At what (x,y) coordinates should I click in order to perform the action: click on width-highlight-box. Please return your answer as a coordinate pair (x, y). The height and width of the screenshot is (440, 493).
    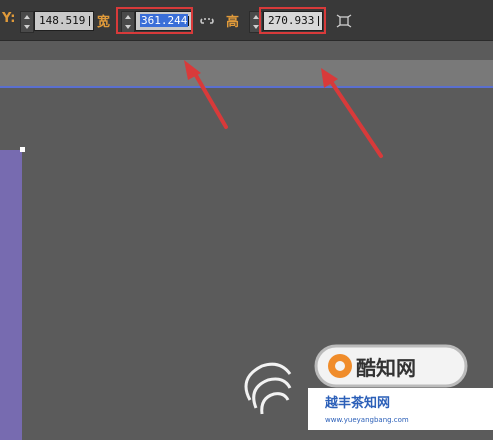
    Looking at the image, I should click on (154, 20).